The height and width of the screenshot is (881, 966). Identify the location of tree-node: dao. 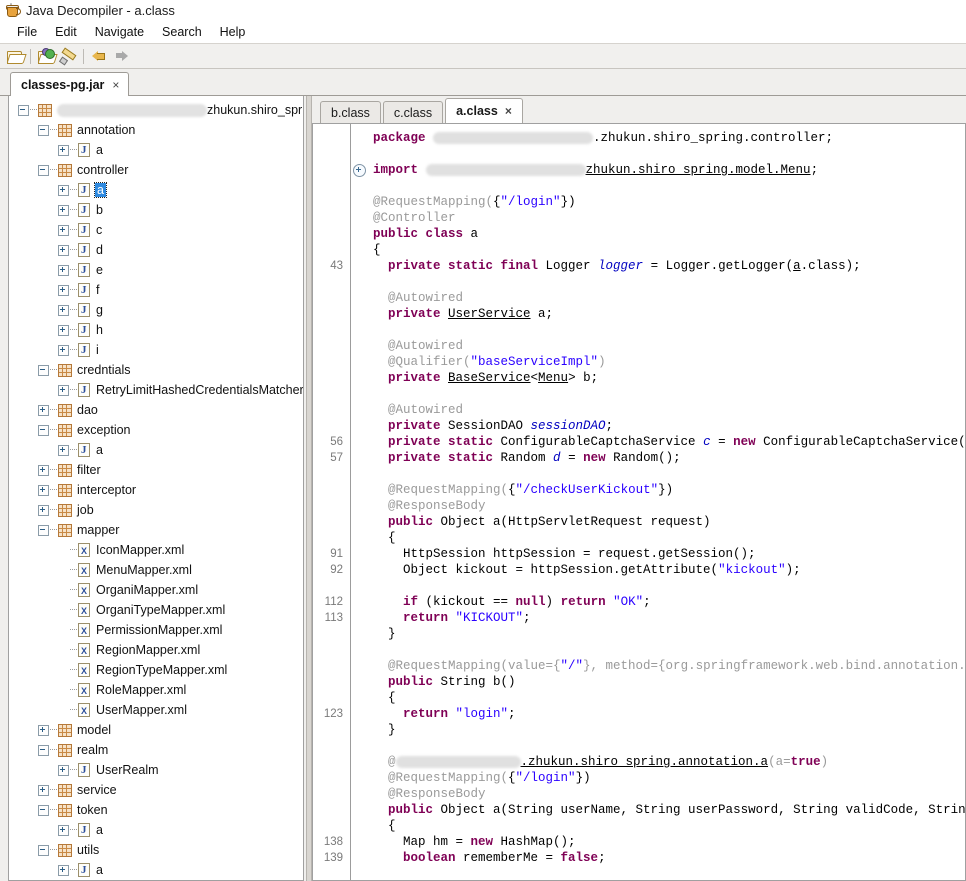
(156, 410).